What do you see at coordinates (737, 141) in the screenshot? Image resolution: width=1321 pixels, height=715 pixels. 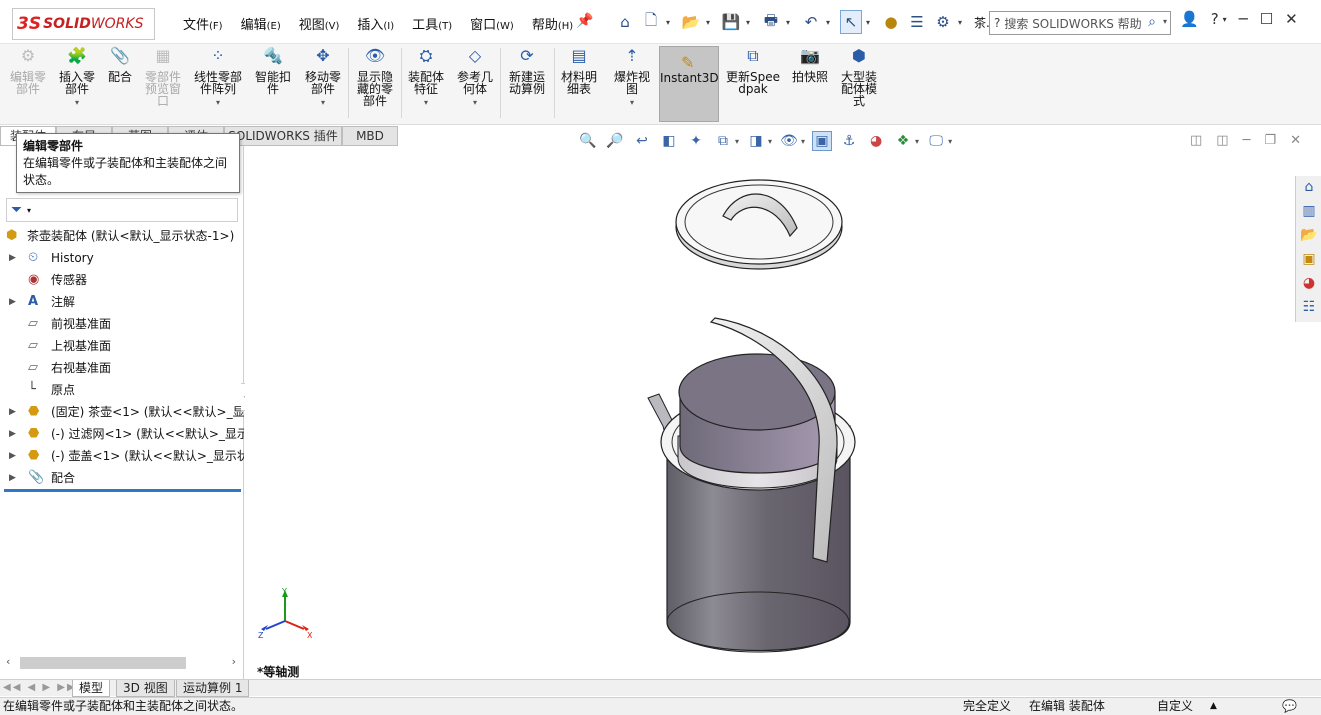 I see `view-orientation-dropdown-icon: ▾` at bounding box center [737, 141].